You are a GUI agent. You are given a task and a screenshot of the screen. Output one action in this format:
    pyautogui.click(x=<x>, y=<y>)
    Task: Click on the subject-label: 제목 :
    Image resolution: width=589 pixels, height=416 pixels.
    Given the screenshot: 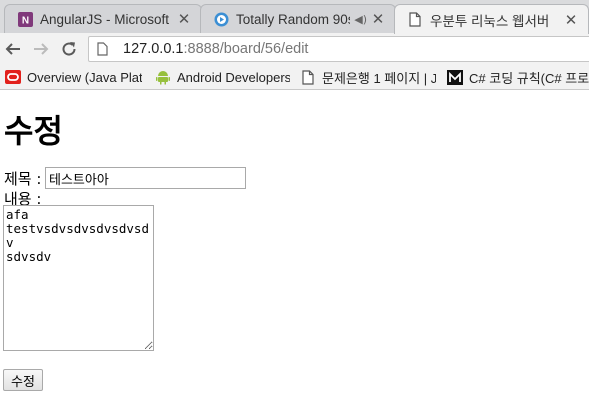 What is the action you would take?
    pyautogui.click(x=23, y=179)
    